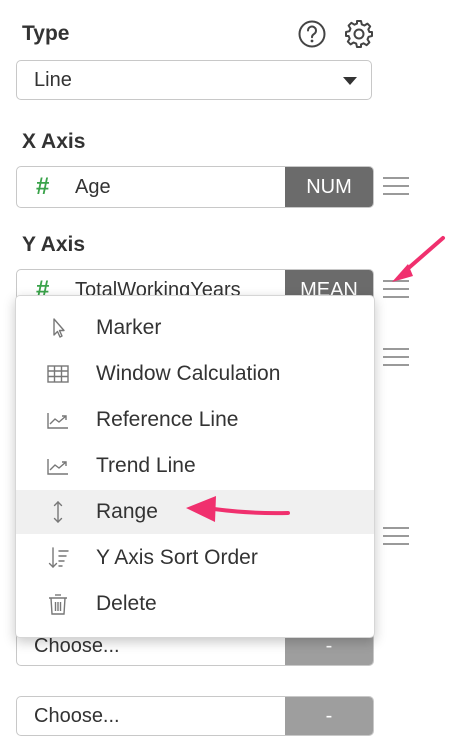 This screenshot has height=736, width=460. Describe the element at coordinates (54, 141) in the screenshot. I see `x-axis-label: X Axis` at that location.